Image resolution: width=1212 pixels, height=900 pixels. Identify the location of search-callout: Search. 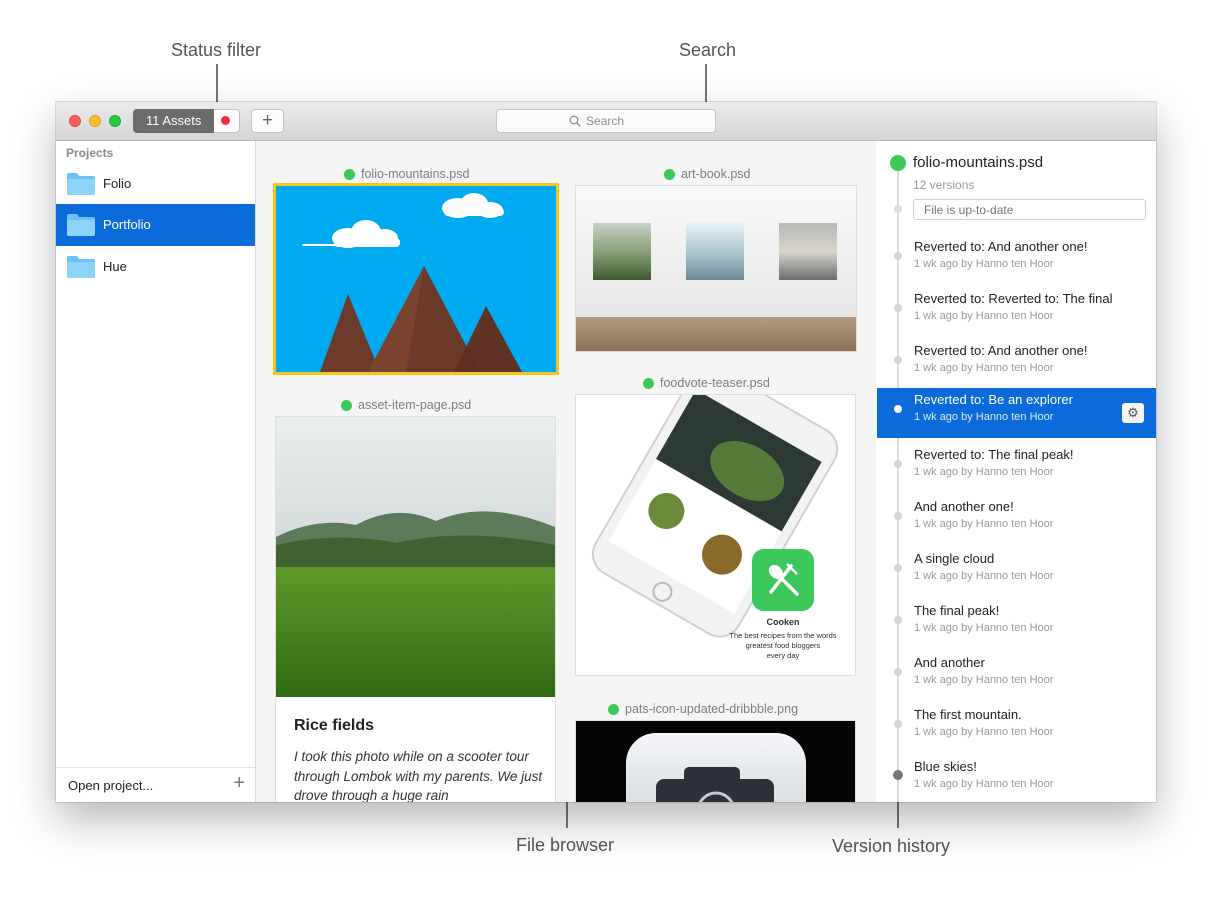
(708, 50).